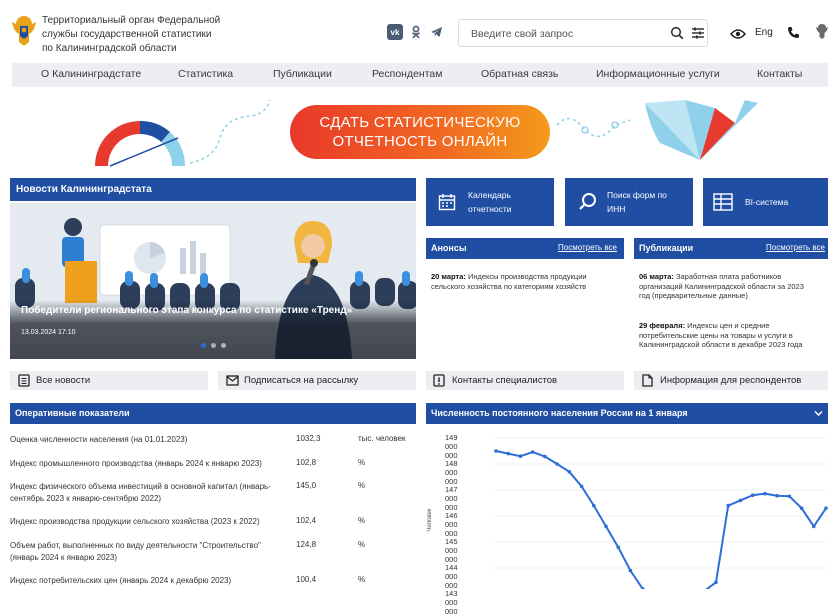  What do you see at coordinates (451, 472) in the screenshot?
I see `chart-ytick-label: 148 000 000` at bounding box center [451, 472].